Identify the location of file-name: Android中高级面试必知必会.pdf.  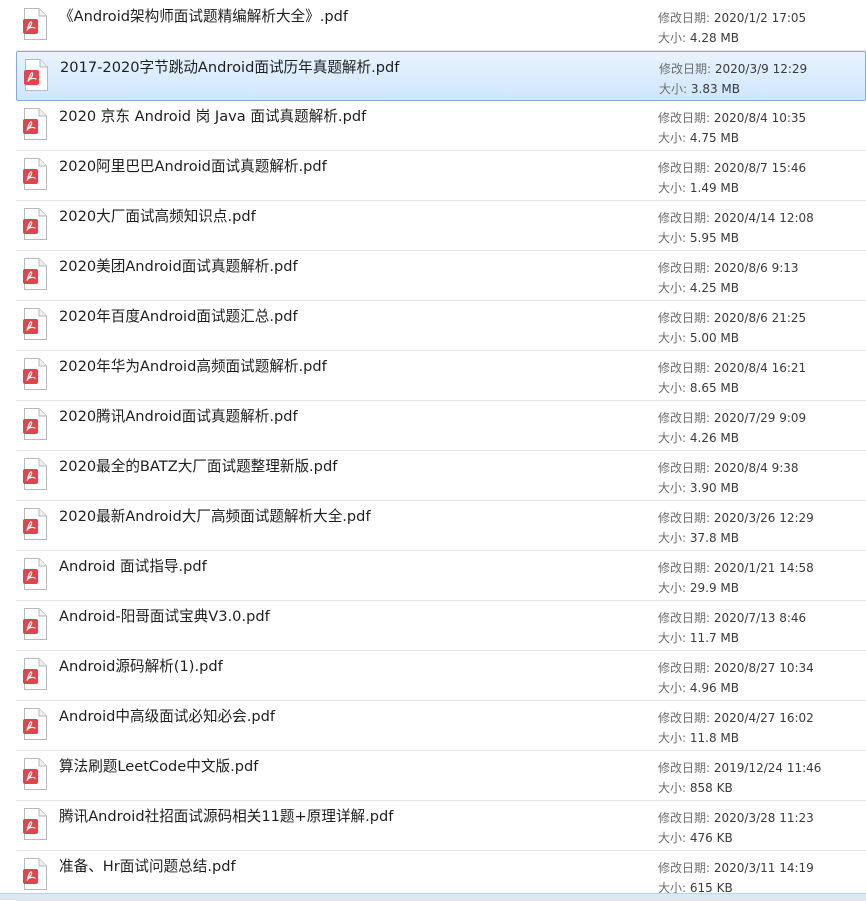
(167, 716).